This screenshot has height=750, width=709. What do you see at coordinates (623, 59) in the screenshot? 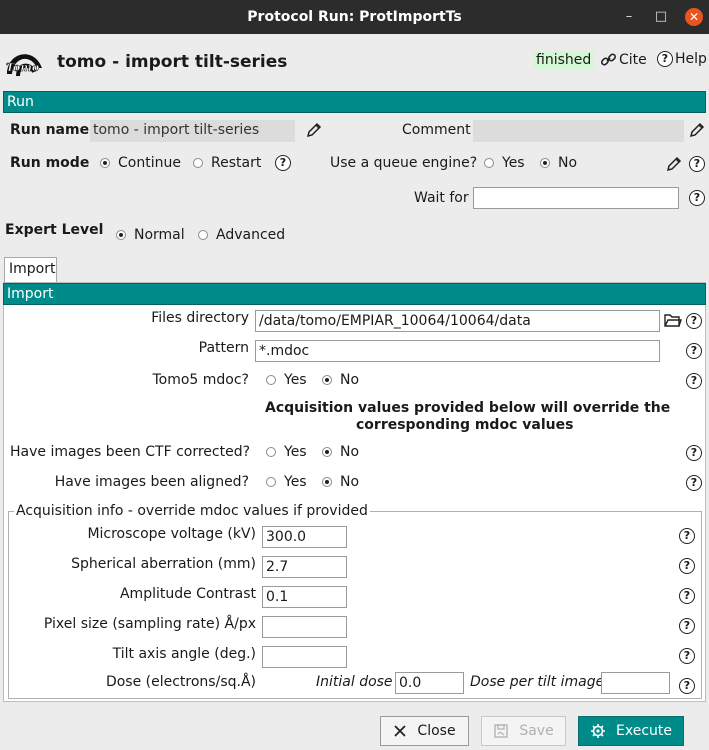
I see `cite-link: Cite` at bounding box center [623, 59].